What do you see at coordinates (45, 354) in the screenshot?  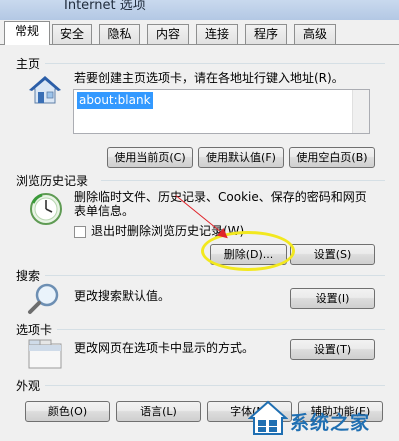 I see `tabs-icon` at bounding box center [45, 354].